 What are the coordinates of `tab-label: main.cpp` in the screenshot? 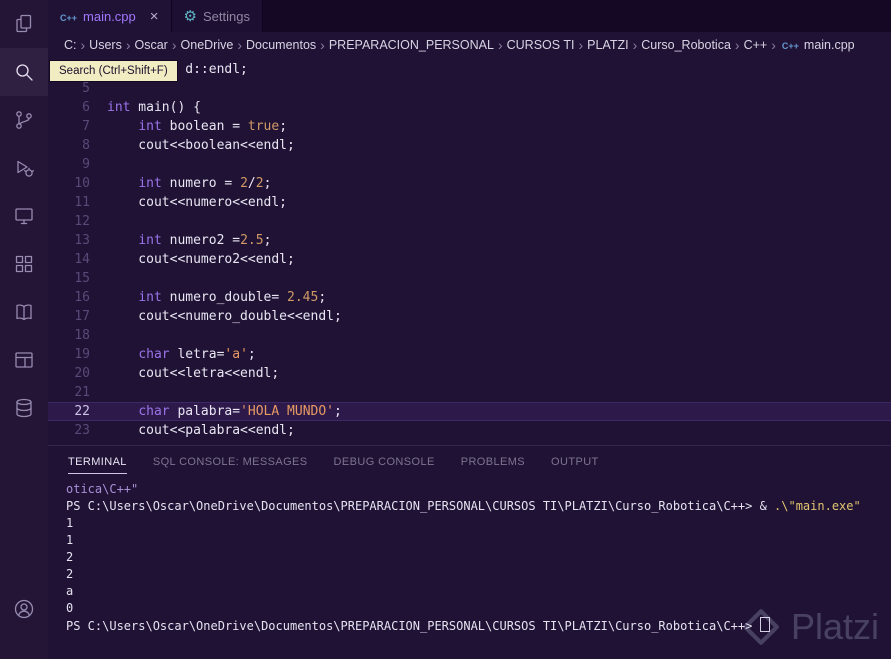 It's located at (109, 16).